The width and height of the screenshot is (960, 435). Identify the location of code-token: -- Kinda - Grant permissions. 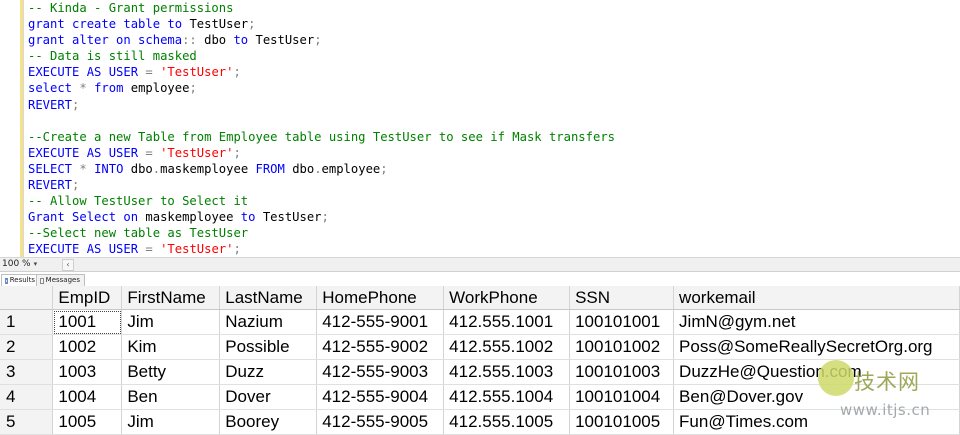
(131, 8).